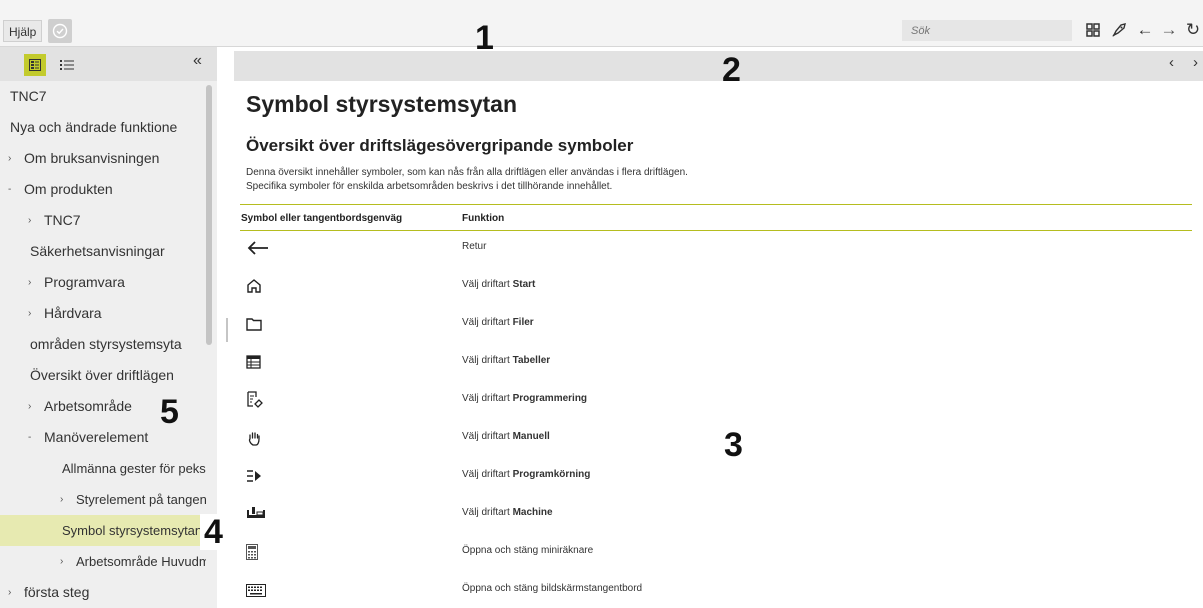 Image resolution: width=1203 pixels, height=608 pixels. I want to click on back-arrow-icon, so click(258, 248).